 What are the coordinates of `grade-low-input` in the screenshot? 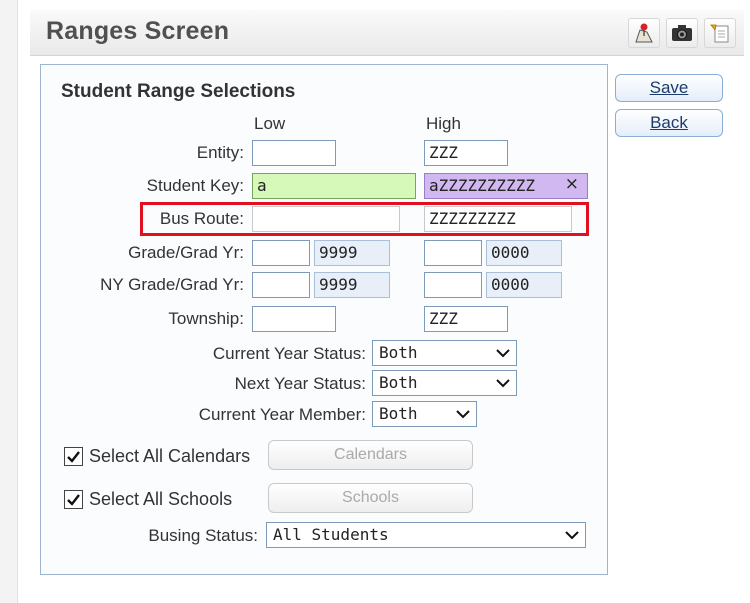 It's located at (281, 253).